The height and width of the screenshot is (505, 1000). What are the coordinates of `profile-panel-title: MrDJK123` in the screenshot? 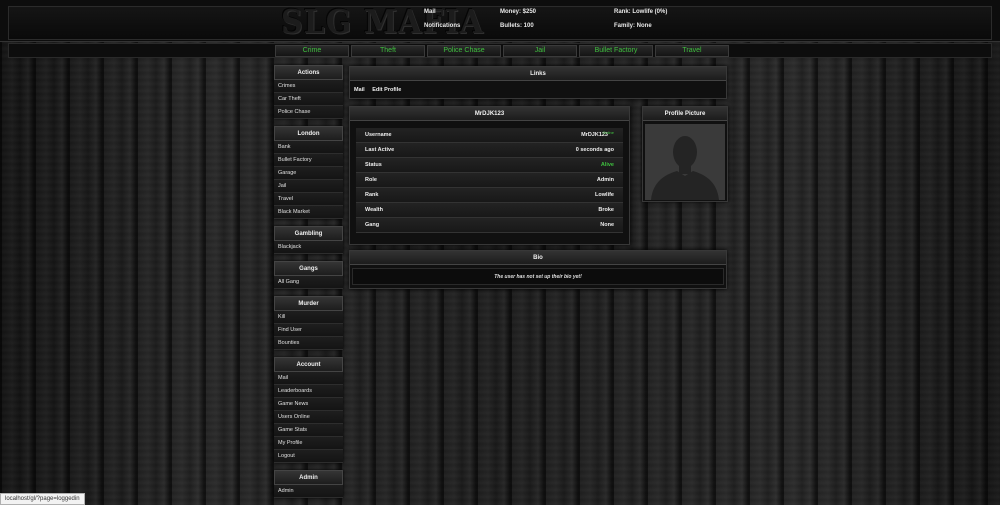 It's located at (489, 114).